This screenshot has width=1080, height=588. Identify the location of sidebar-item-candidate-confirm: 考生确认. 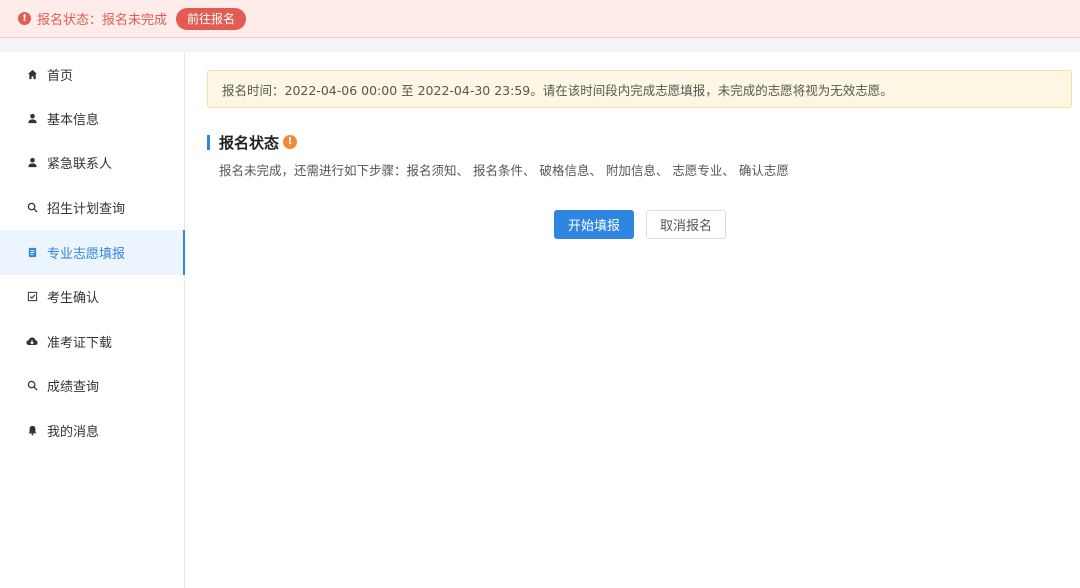
(92, 296).